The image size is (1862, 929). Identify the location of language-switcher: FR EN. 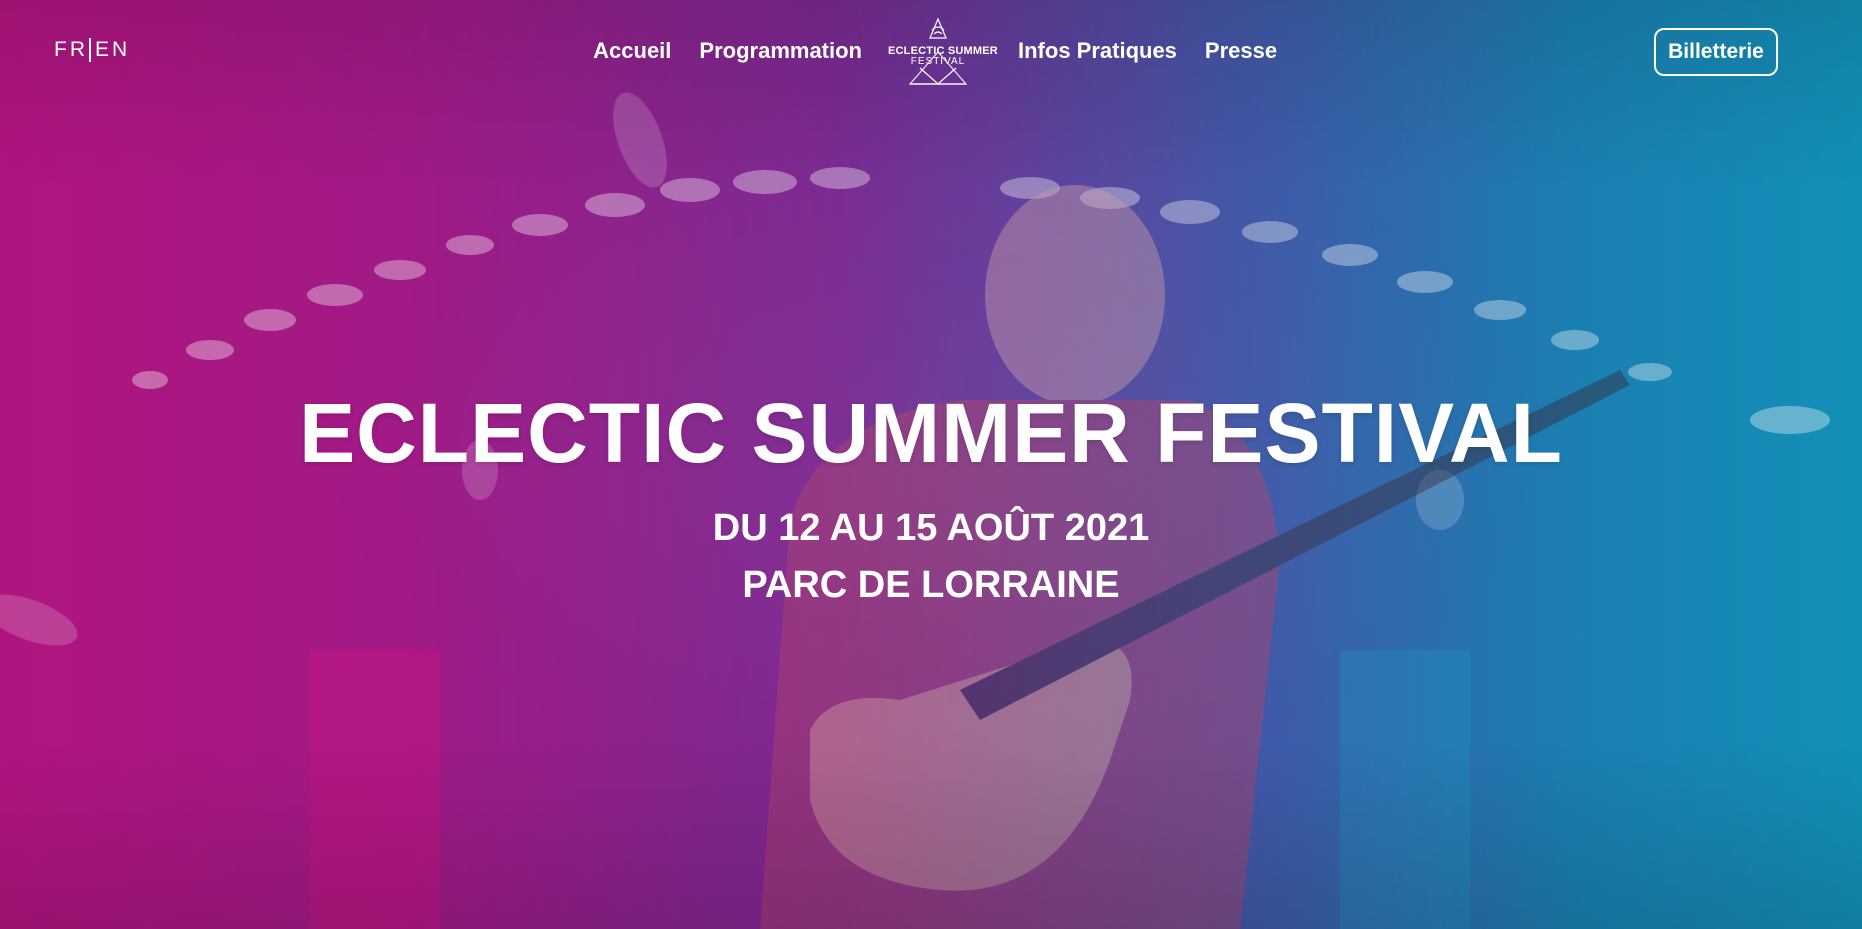
(92, 50).